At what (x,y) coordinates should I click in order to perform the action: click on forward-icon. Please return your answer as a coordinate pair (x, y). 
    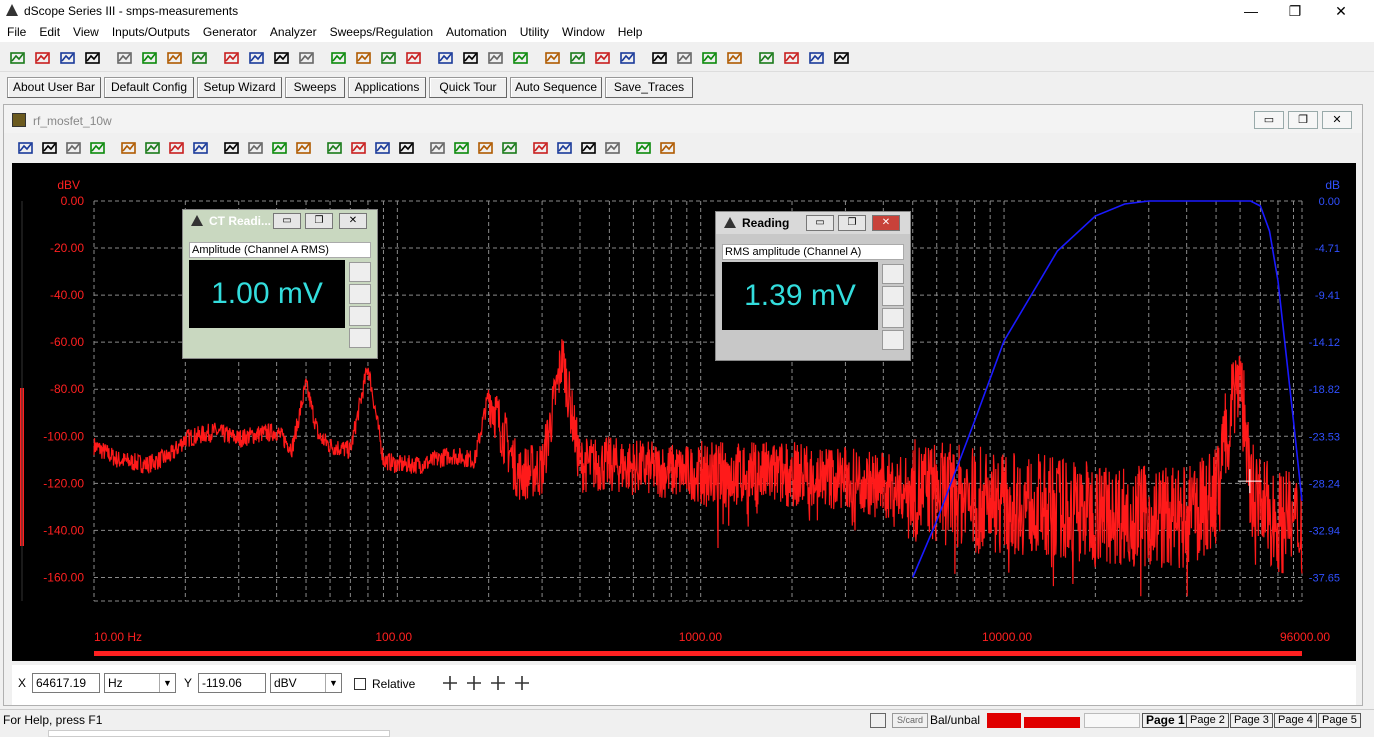
    Looking at the image, I should click on (685, 58).